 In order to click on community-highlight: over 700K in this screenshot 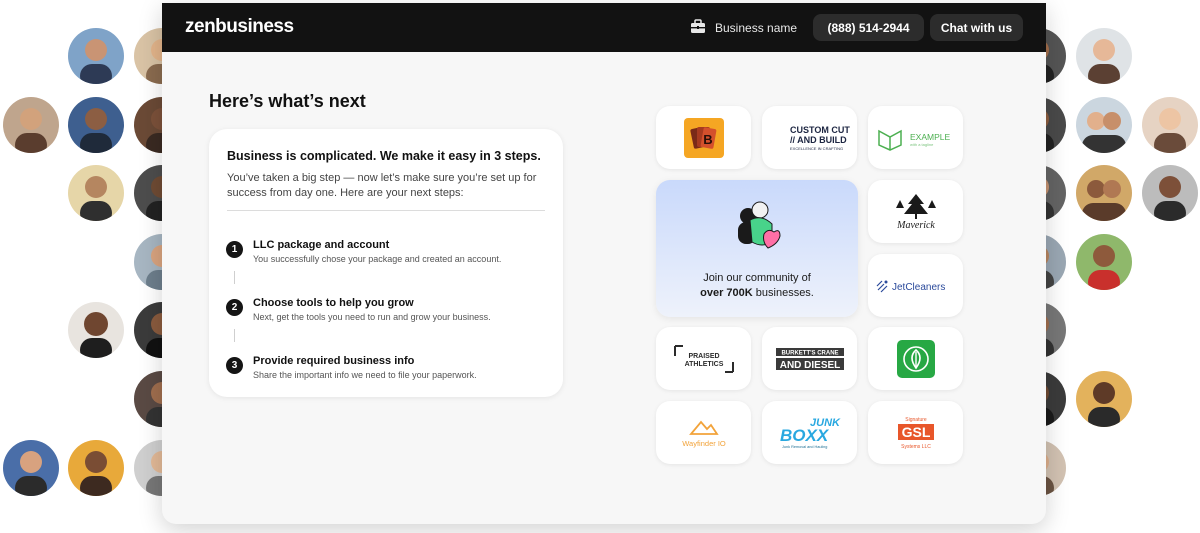, I will do `click(726, 293)`.